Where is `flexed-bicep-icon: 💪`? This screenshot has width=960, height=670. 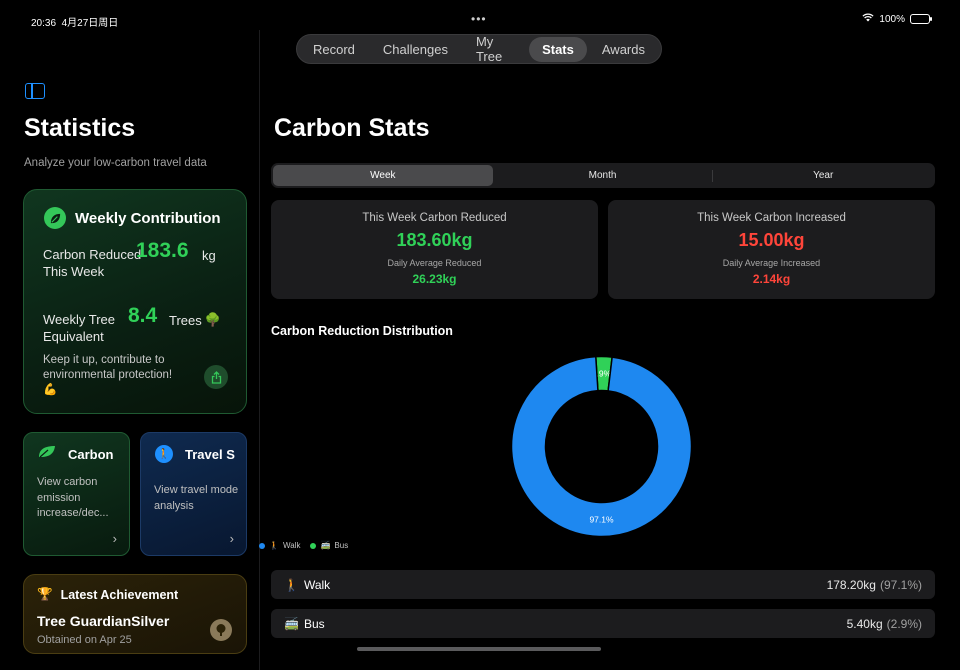 flexed-bicep-icon: 💪 is located at coordinates (50, 390).